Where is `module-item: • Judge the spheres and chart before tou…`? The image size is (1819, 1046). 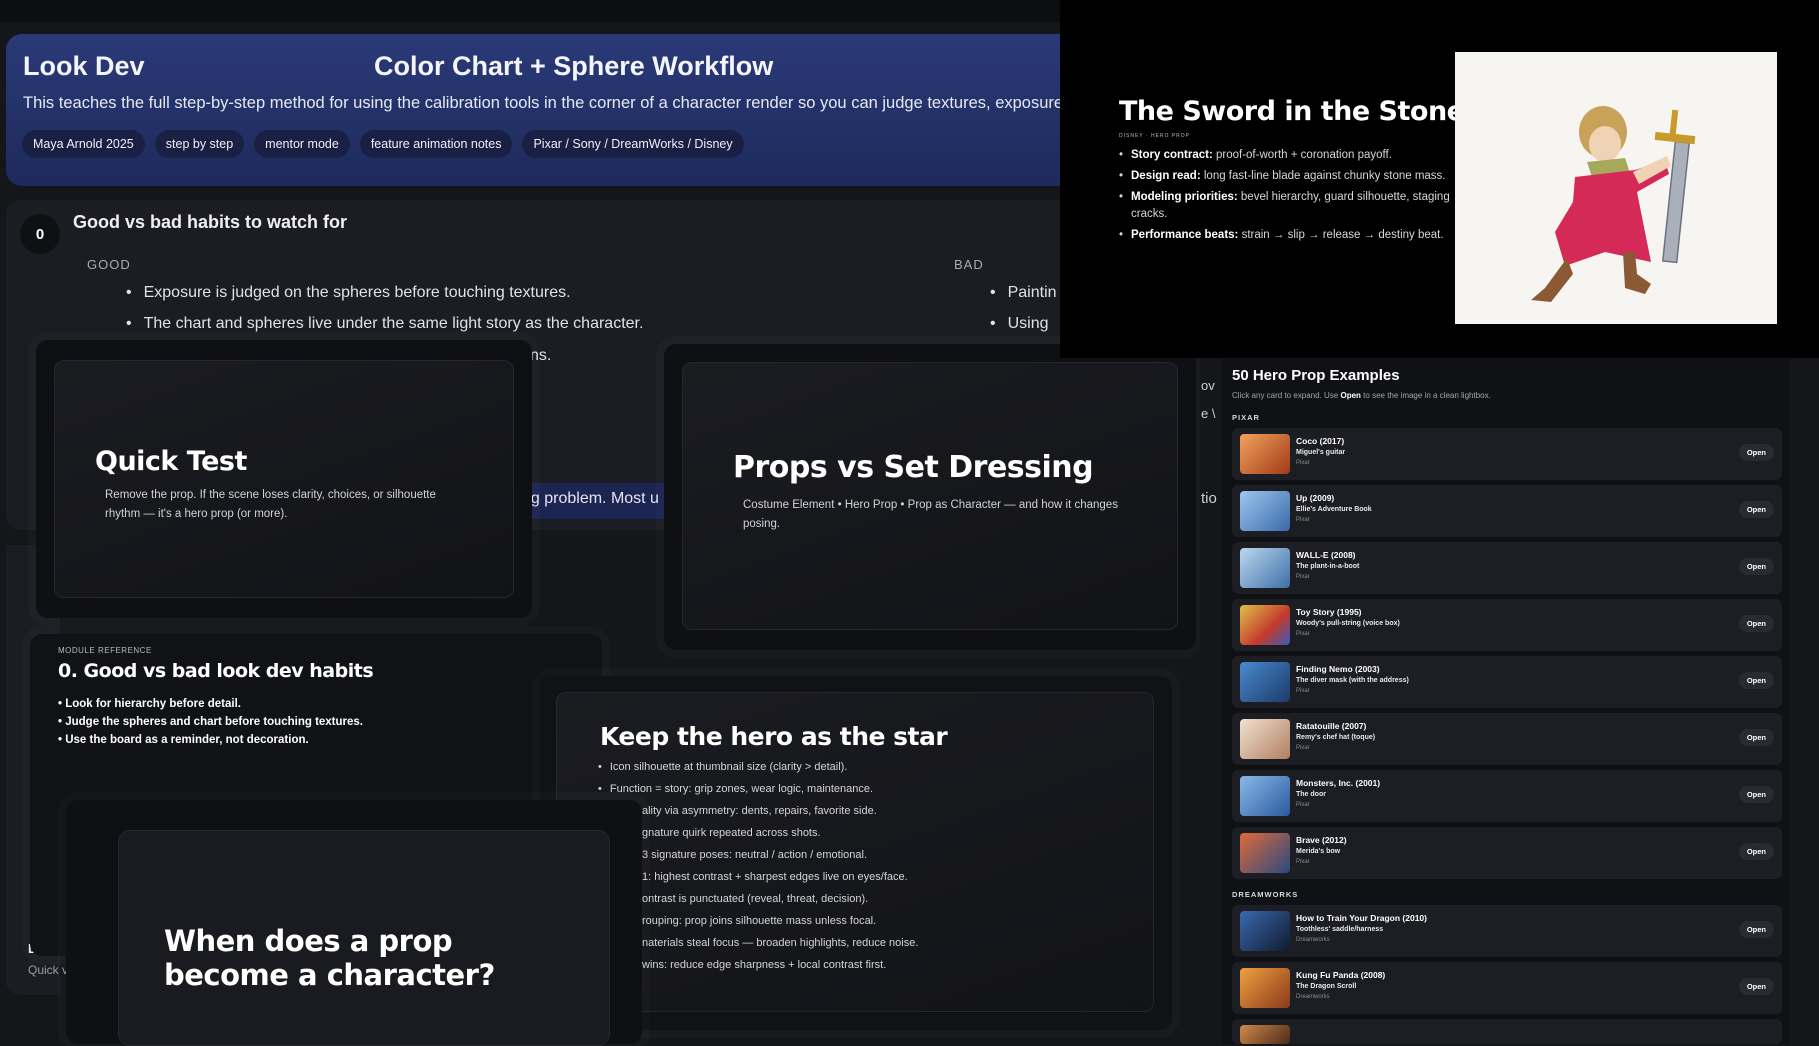 module-item: • Judge the spheres and chart before tou… is located at coordinates (211, 722).